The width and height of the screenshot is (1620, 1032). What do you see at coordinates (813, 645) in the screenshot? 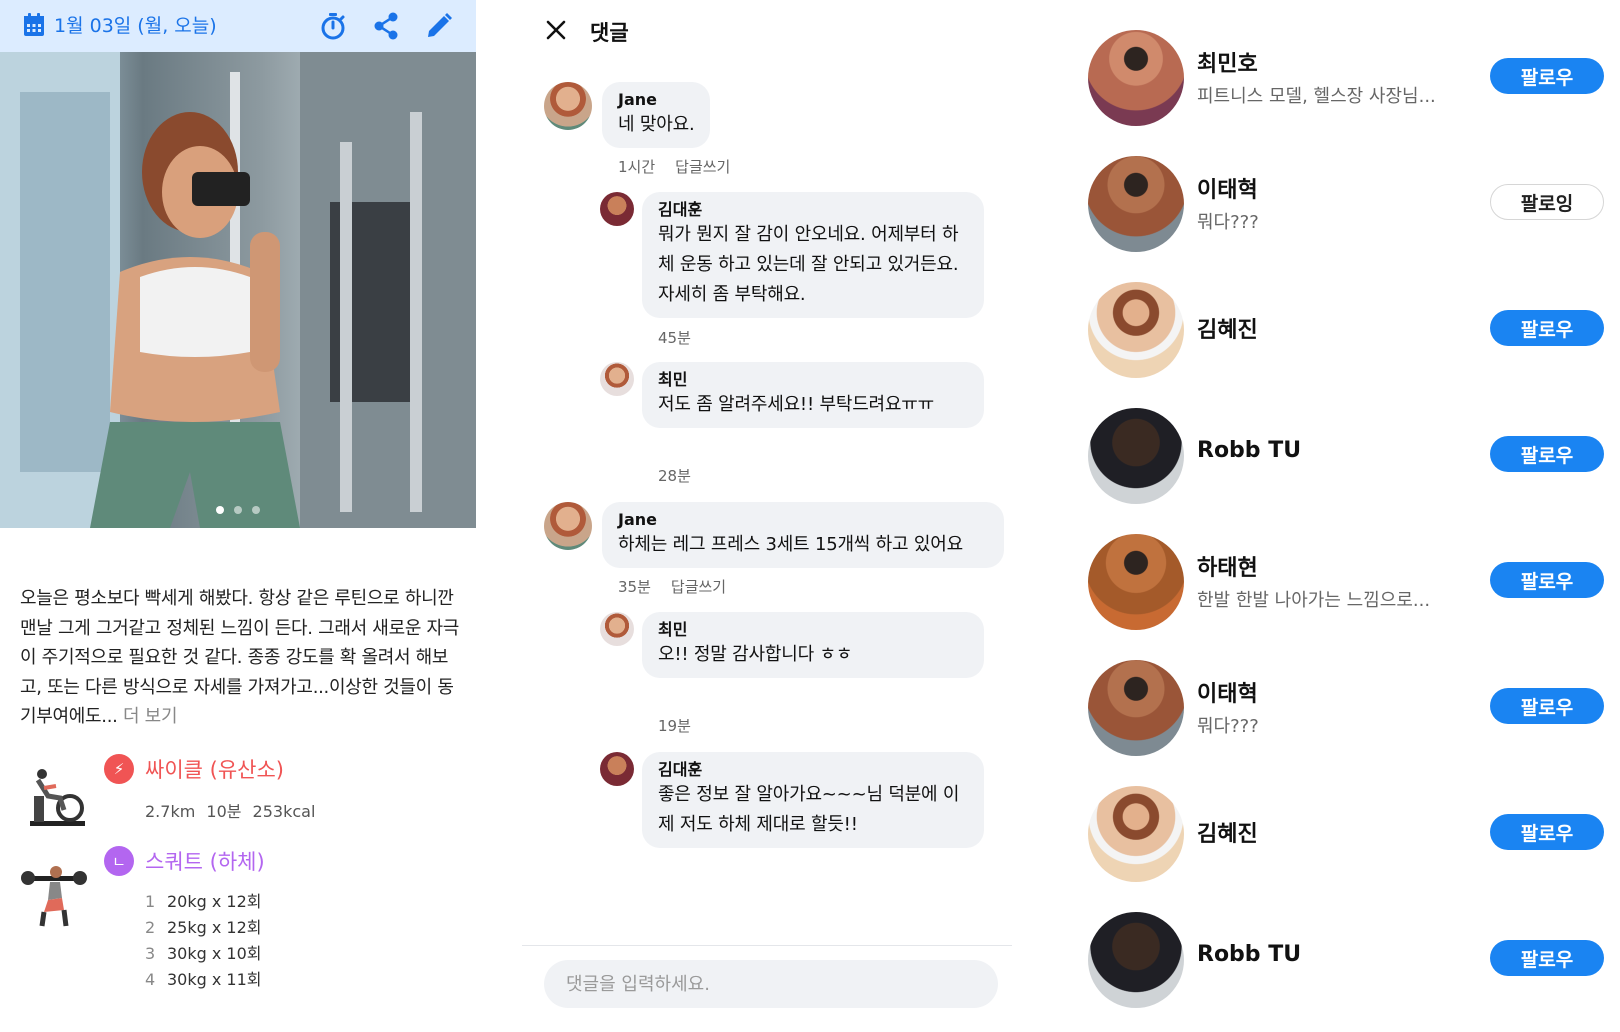
I see `comment-bubble: 최민 오!! 정말 감사합니다 ㅎㅎ` at bounding box center [813, 645].